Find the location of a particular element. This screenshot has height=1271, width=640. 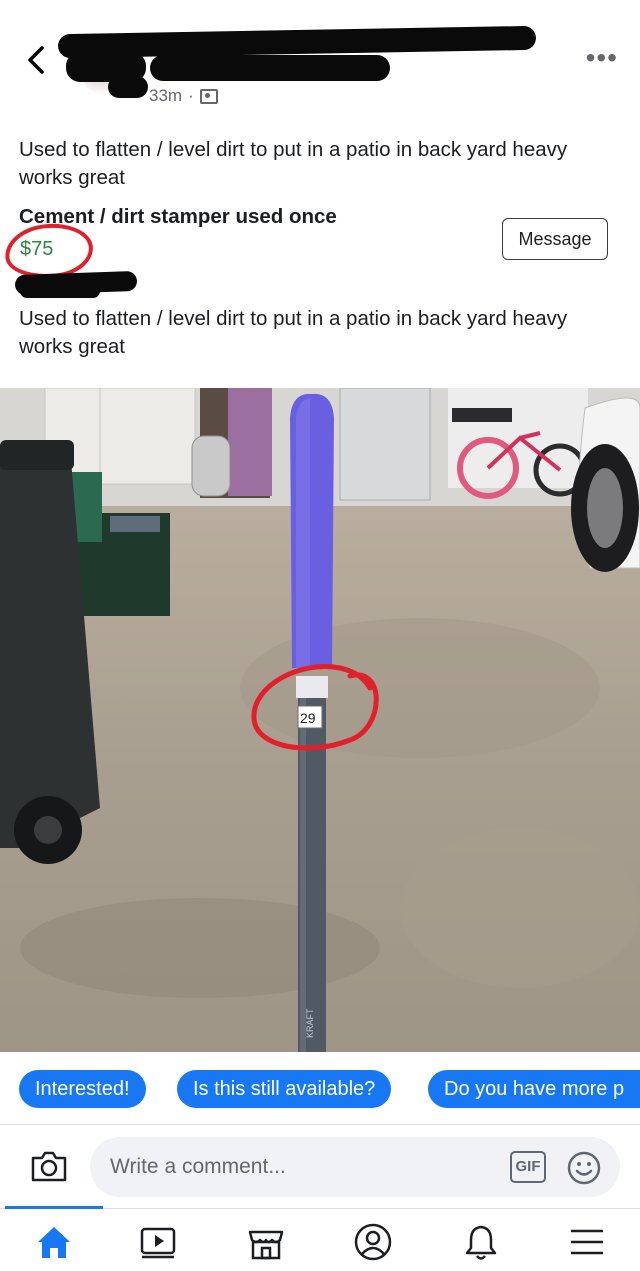

menu-icon is located at coordinates (587, 1242).